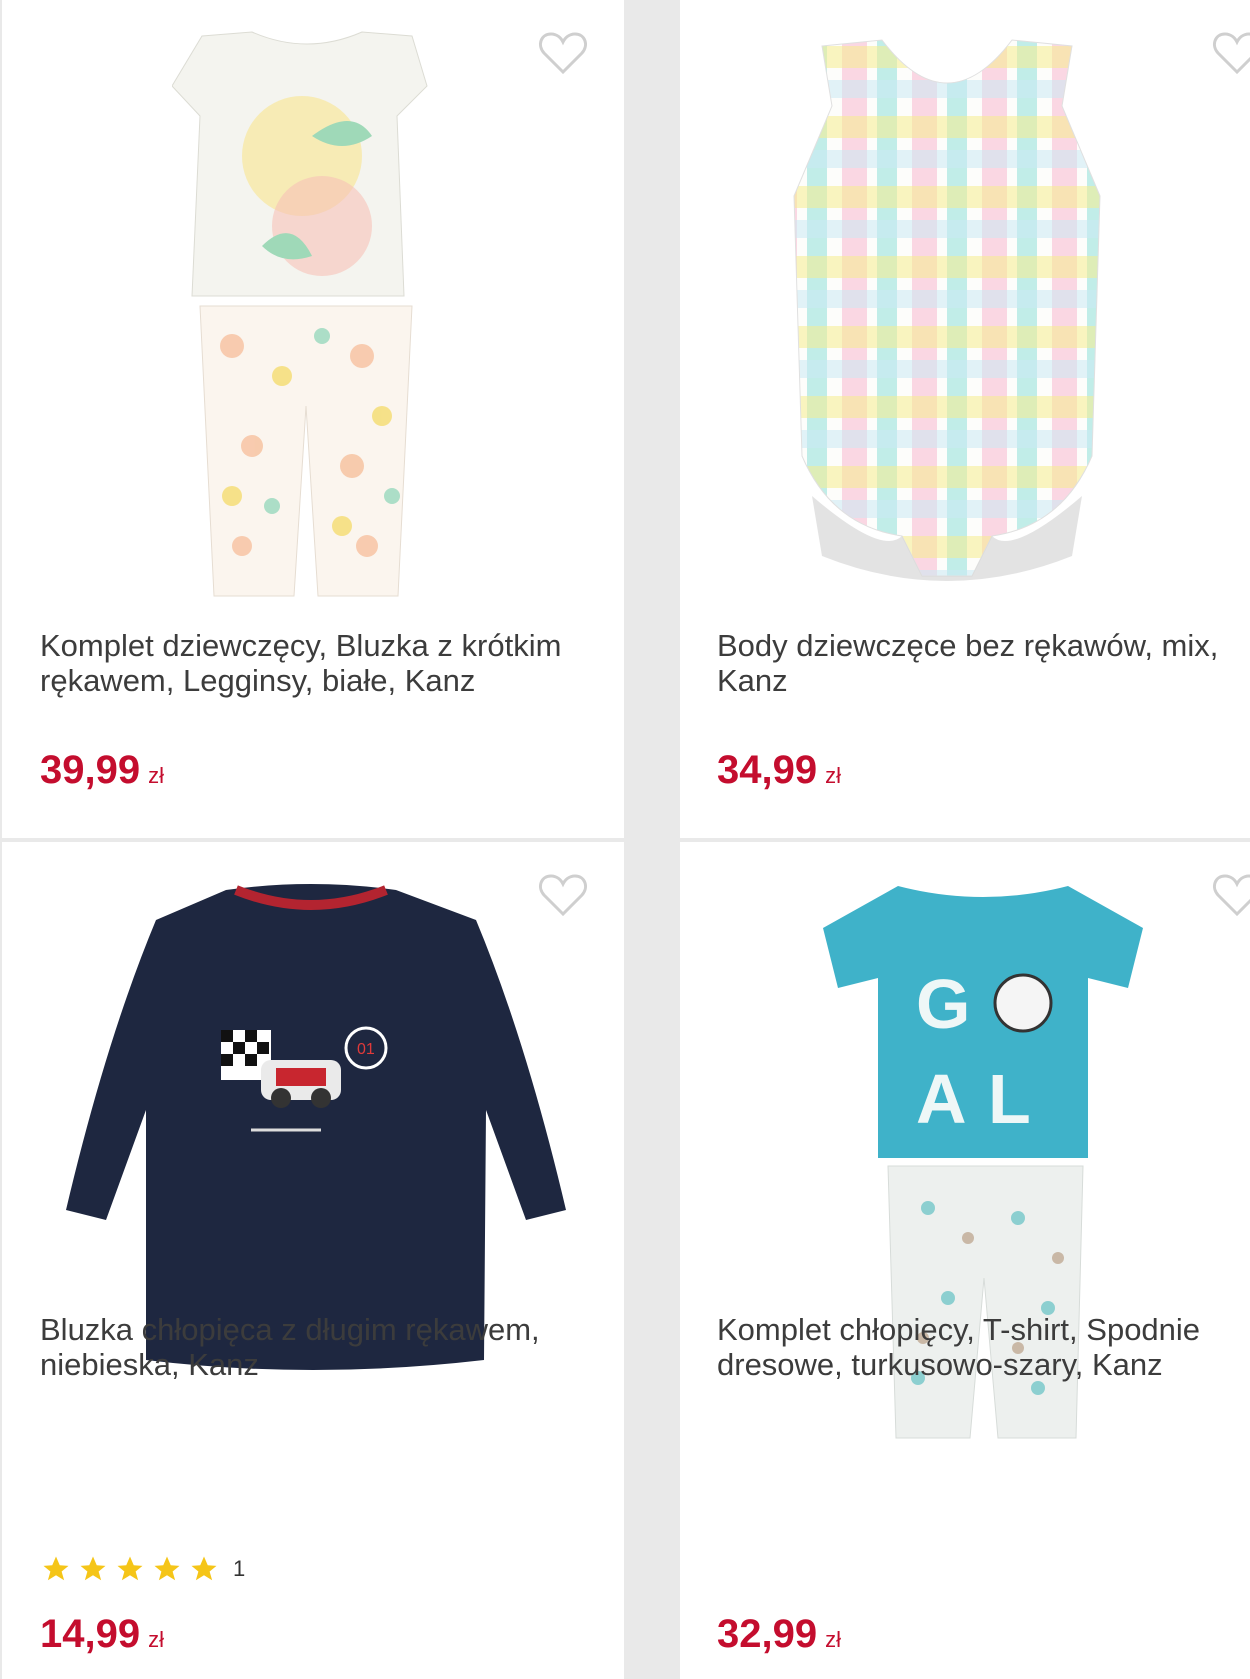 This screenshot has height=1679, width=1250. What do you see at coordinates (943, 1004) in the screenshot?
I see `svg-text: G` at bounding box center [943, 1004].